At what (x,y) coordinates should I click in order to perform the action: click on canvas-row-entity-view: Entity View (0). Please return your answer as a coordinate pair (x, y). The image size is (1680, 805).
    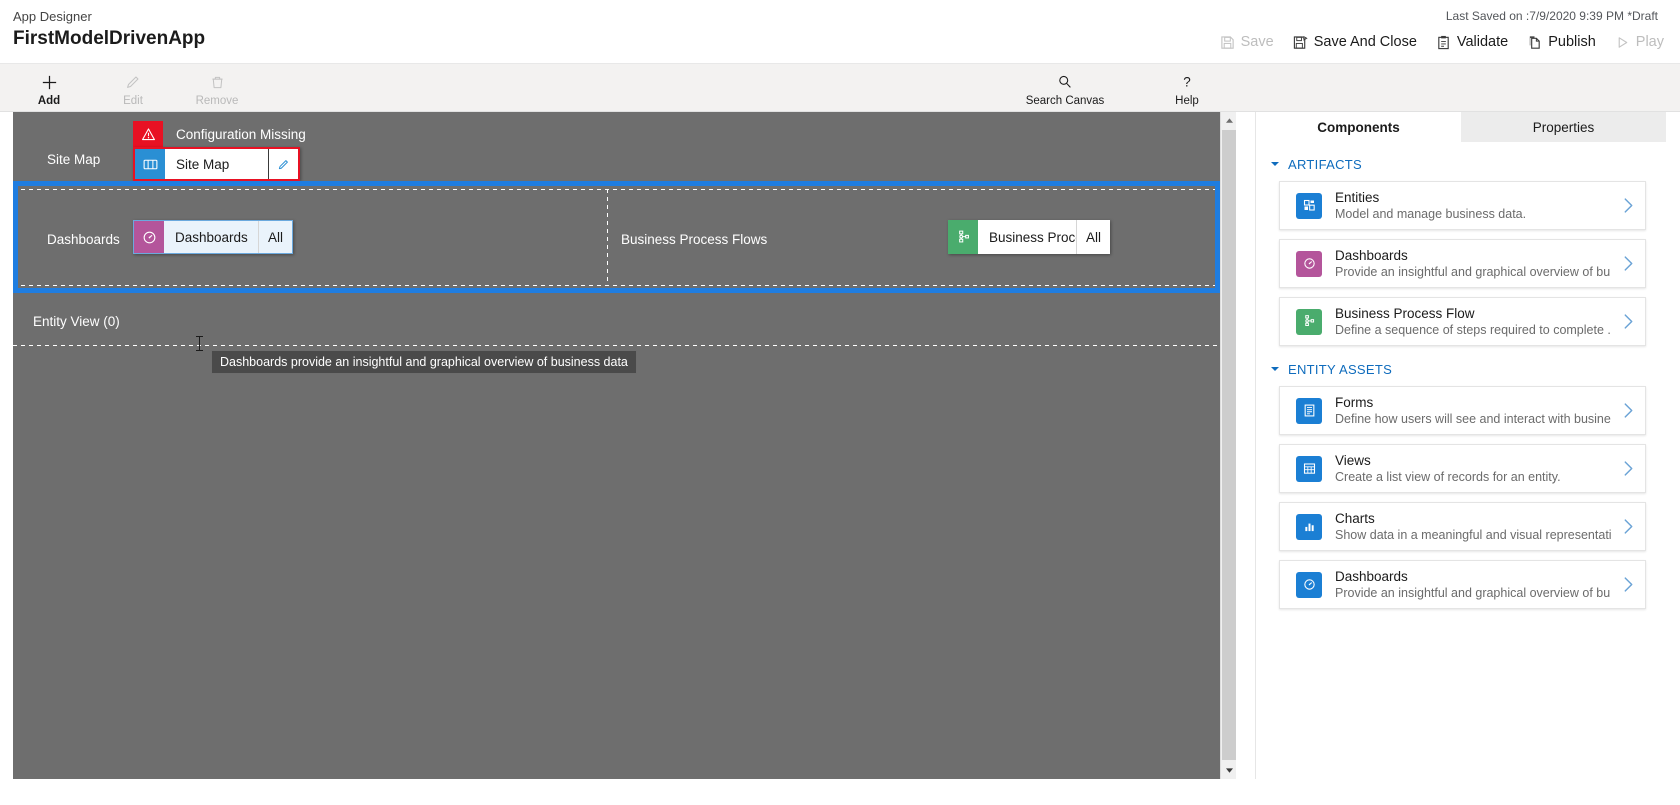
    Looking at the image, I should click on (616, 320).